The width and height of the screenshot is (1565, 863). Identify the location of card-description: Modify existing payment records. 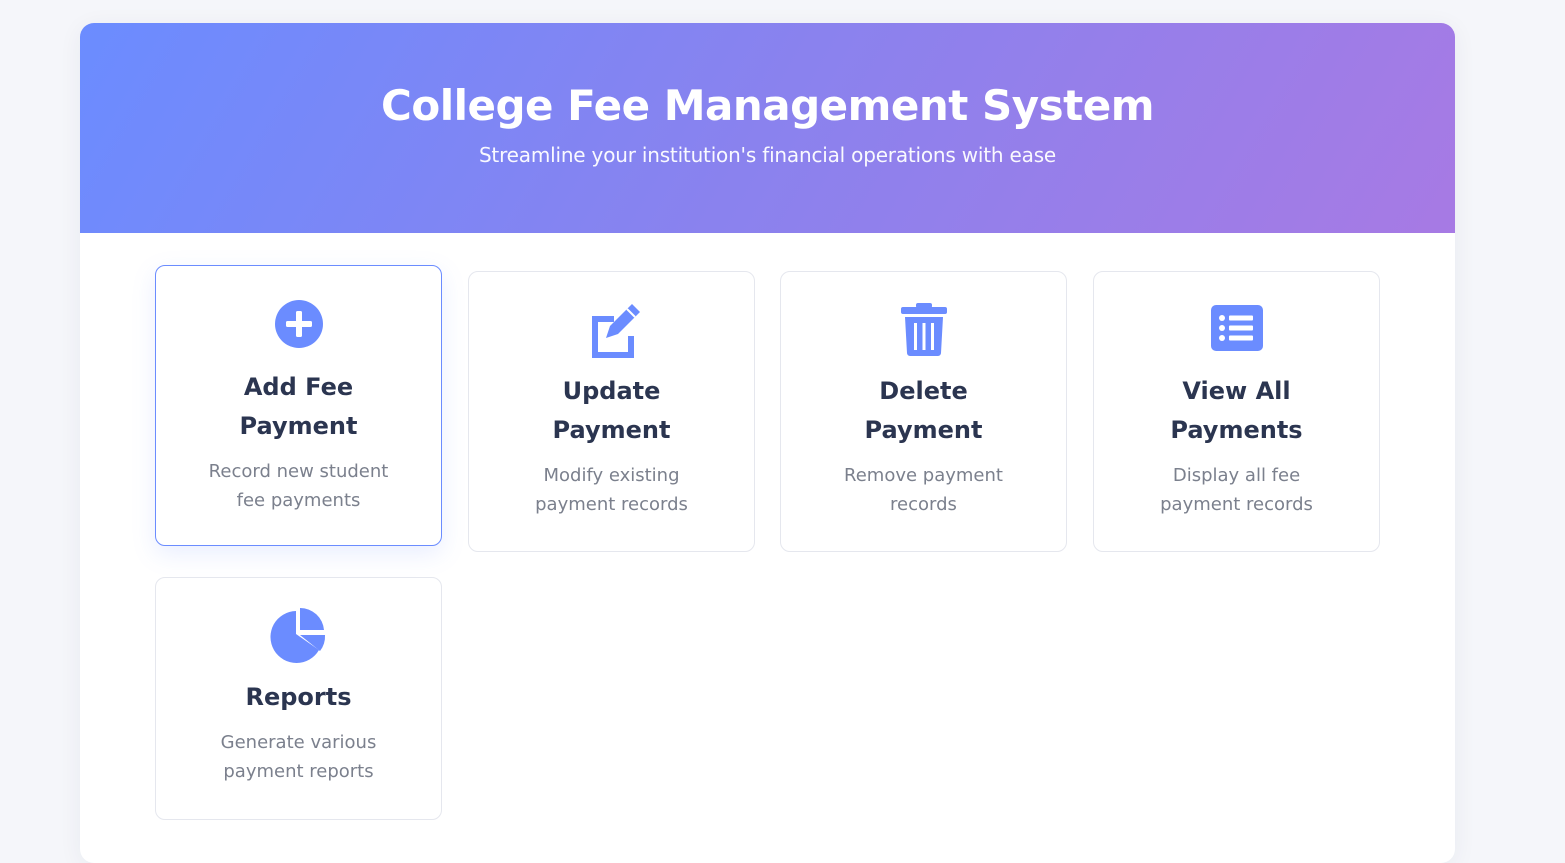
(611, 490).